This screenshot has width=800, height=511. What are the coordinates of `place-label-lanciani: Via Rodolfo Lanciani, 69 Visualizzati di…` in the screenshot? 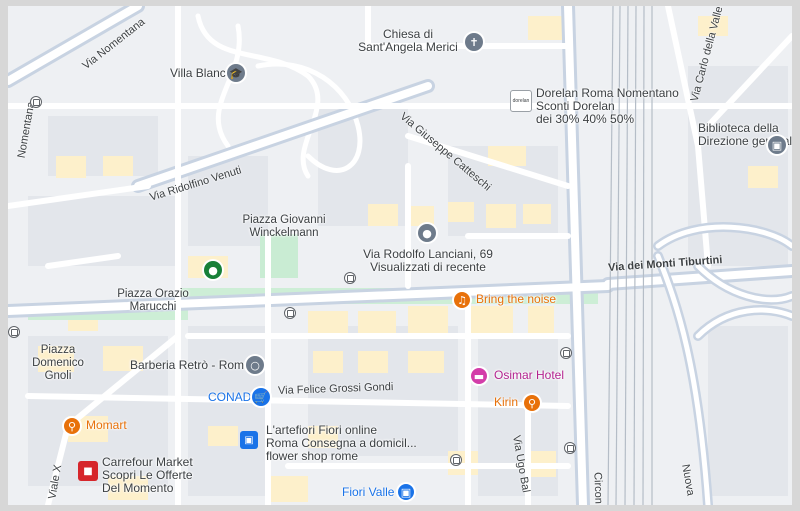 It's located at (428, 261).